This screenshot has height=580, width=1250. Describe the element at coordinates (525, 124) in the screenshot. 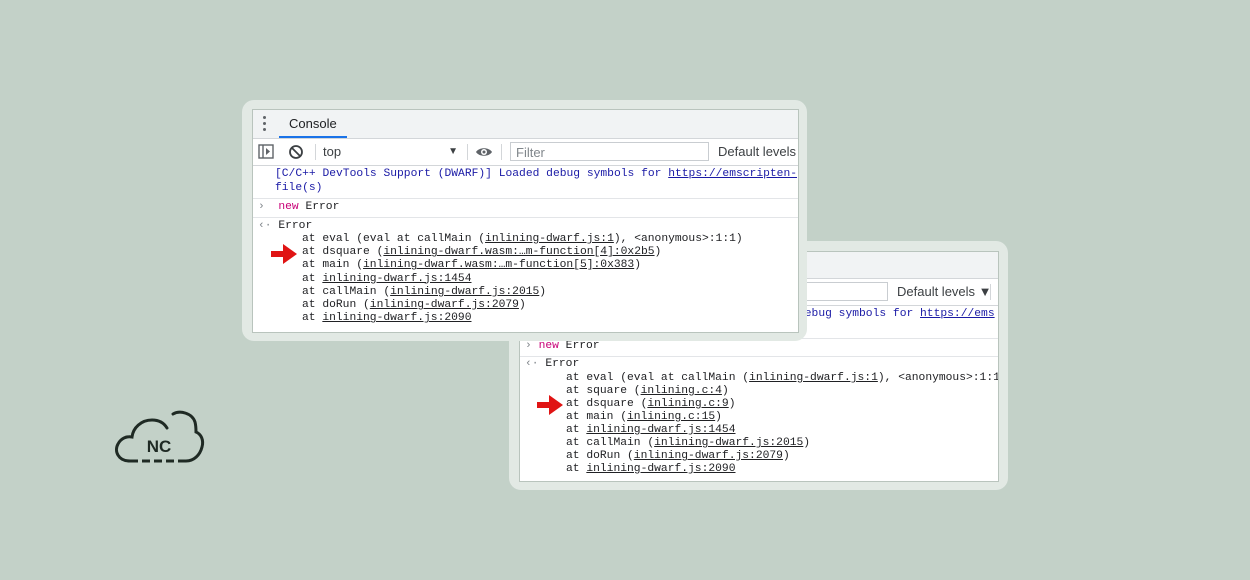

I see `tab-bar: Console` at that location.